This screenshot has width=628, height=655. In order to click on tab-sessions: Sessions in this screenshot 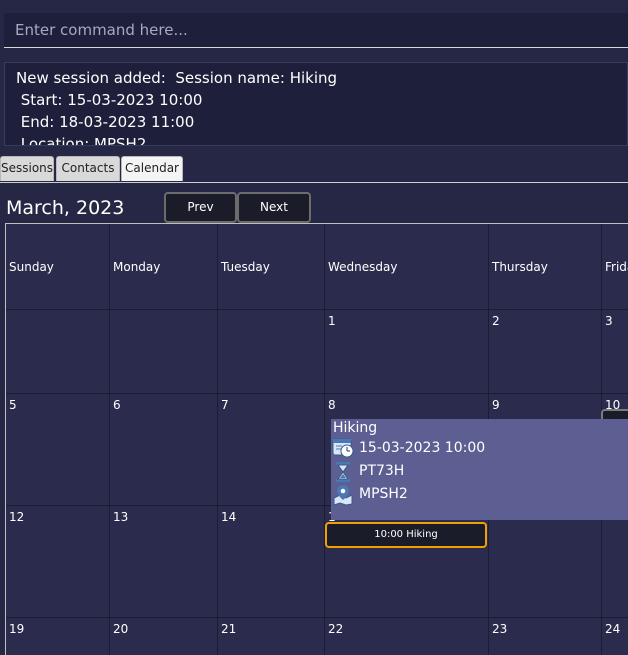, I will do `click(27, 168)`.